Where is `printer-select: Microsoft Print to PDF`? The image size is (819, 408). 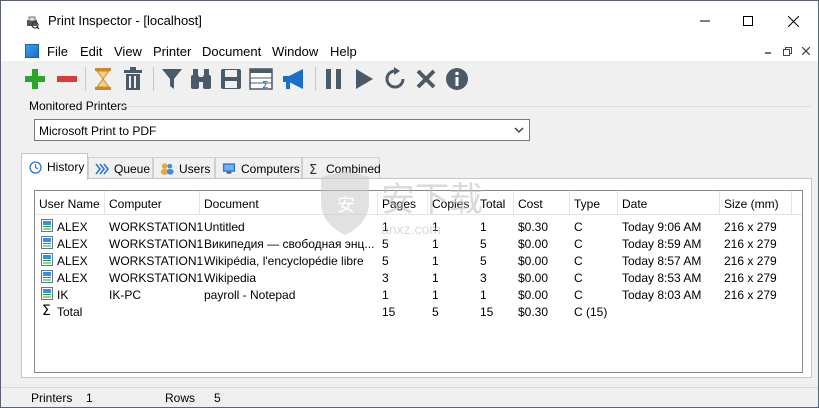
printer-select: Microsoft Print to PDF is located at coordinates (282, 130).